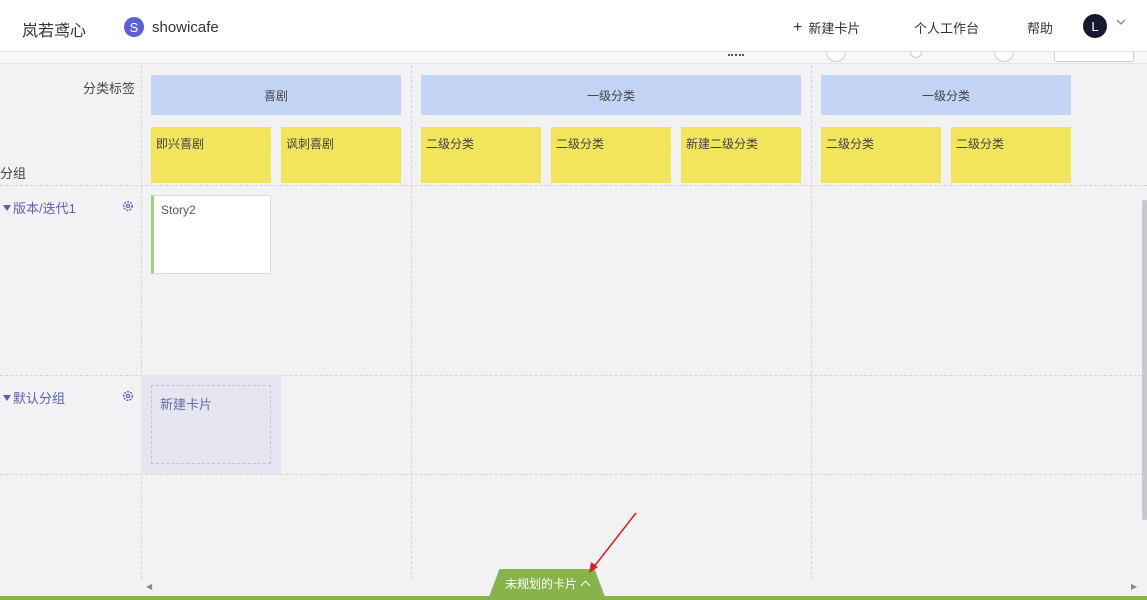 This screenshot has width=1147, height=600. I want to click on level2-category: 即兴喜剧, so click(211, 155).